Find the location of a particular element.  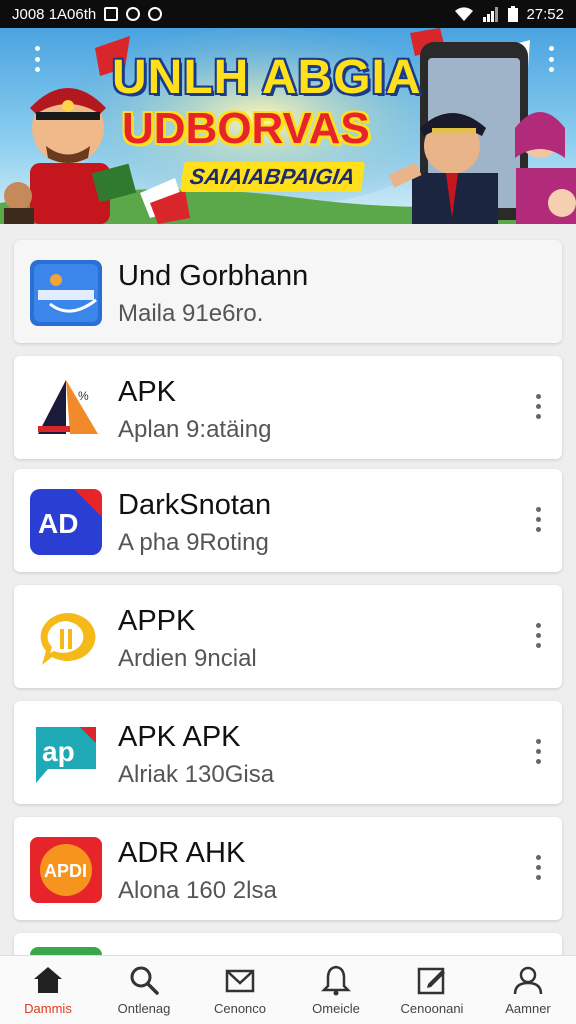

blue-app-icon is located at coordinates (66, 293).